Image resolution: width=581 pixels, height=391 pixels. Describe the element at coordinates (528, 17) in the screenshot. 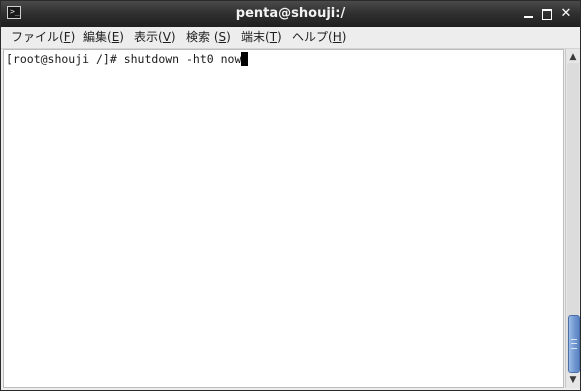

I see `minimize-icon` at that location.